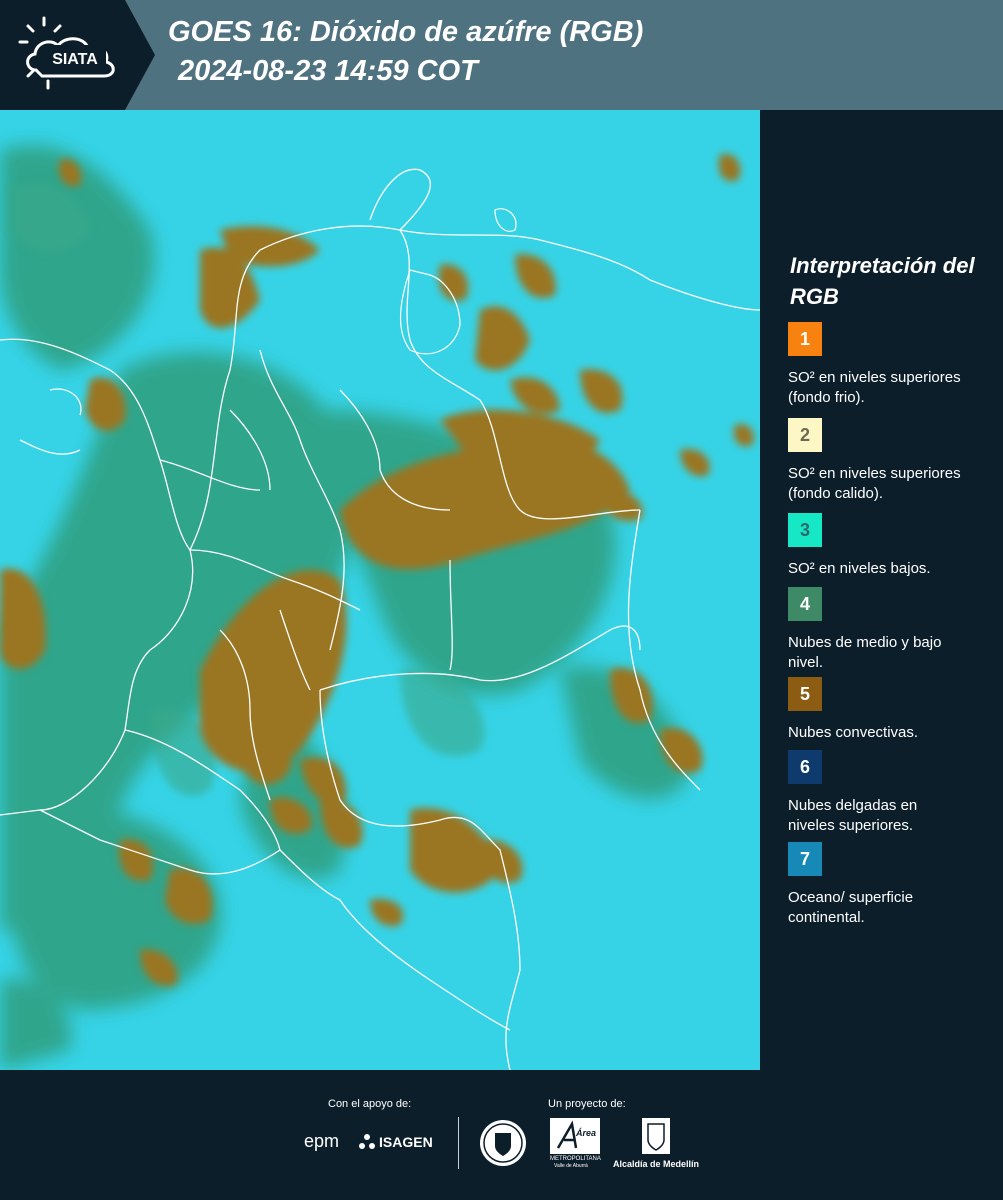 The width and height of the screenshot is (1003, 1200). I want to click on legend-title: Interpretación del RGB, so click(882, 281).